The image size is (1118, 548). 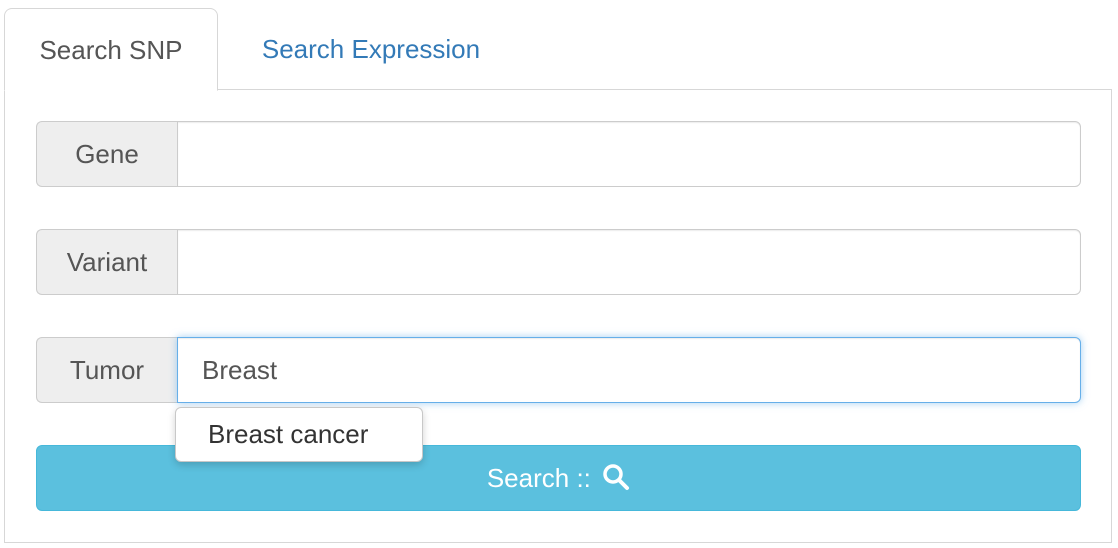 I want to click on search-icon, so click(x=616, y=477).